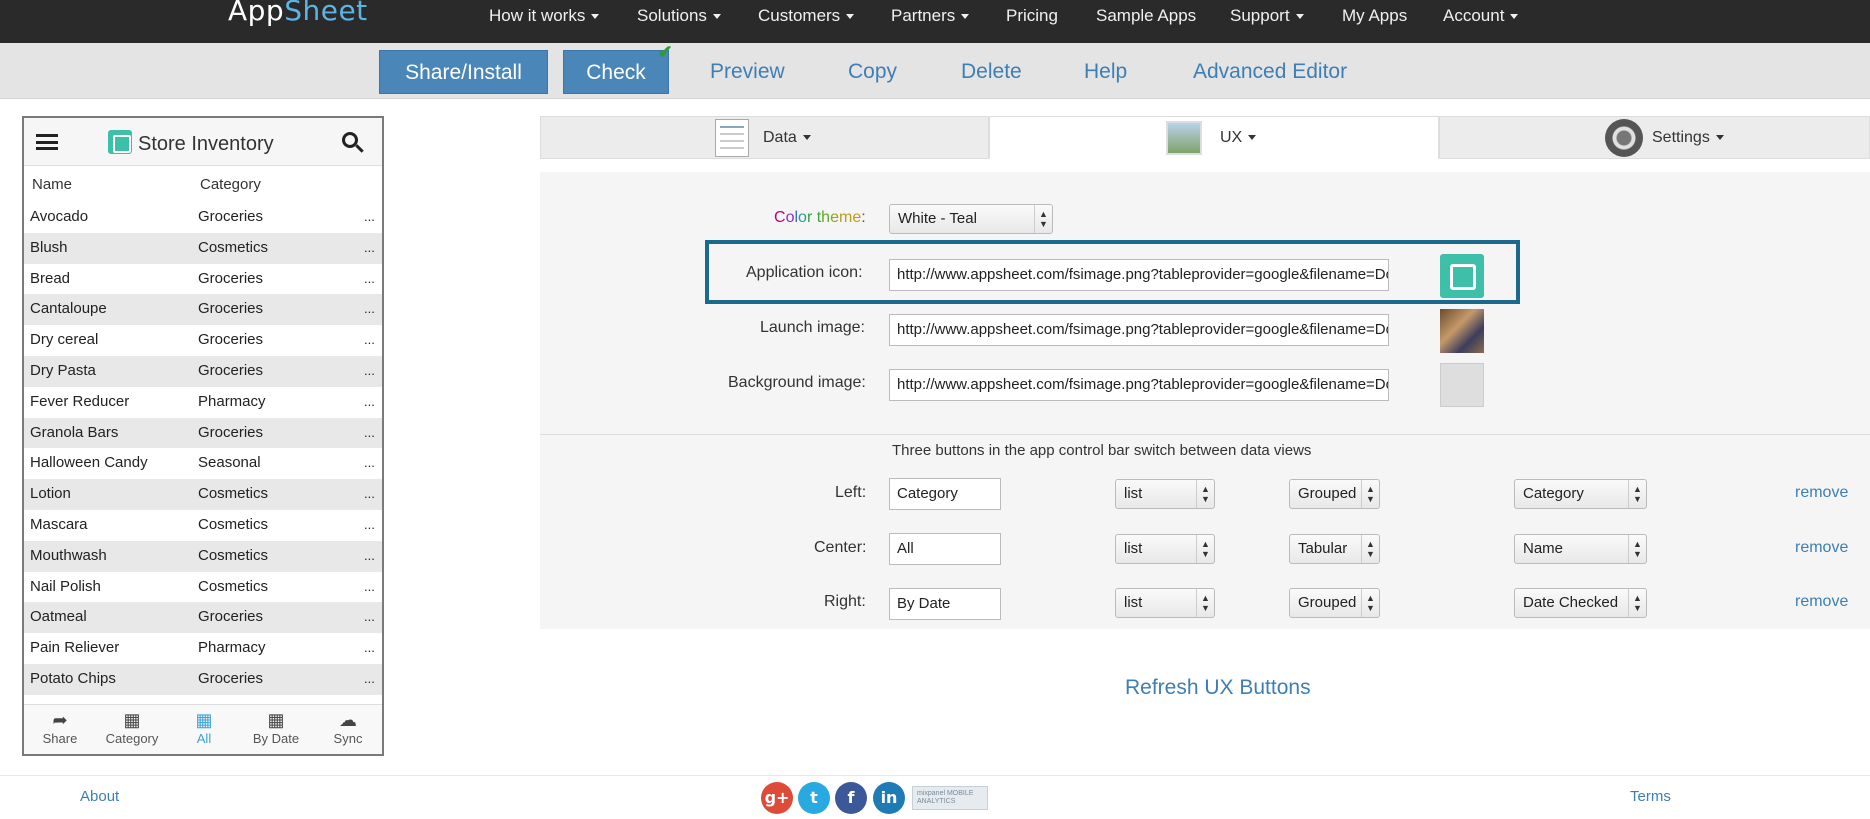  What do you see at coordinates (1105, 72) in the screenshot?
I see `help-button: Help` at bounding box center [1105, 72].